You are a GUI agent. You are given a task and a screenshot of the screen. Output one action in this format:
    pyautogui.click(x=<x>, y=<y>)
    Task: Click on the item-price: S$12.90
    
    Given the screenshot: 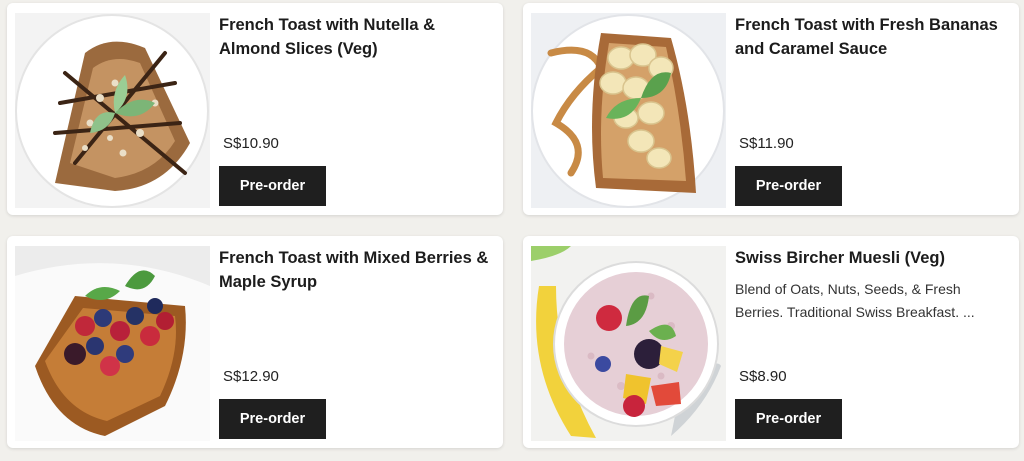 What is the action you would take?
    pyautogui.click(x=251, y=376)
    